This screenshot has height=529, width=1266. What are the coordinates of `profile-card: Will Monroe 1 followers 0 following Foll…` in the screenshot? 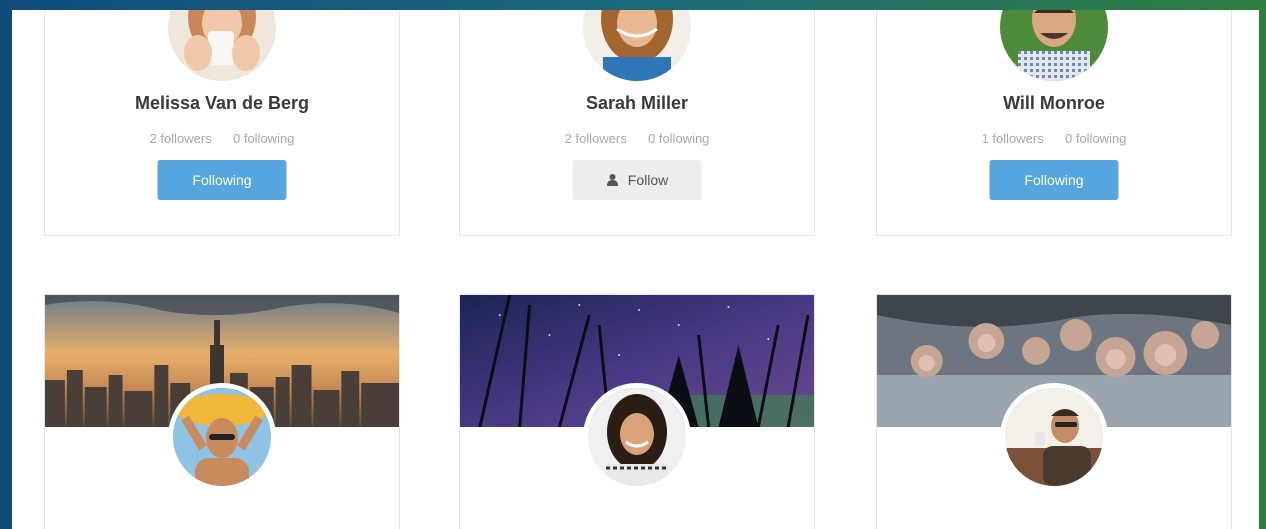 It's located at (1054, 123).